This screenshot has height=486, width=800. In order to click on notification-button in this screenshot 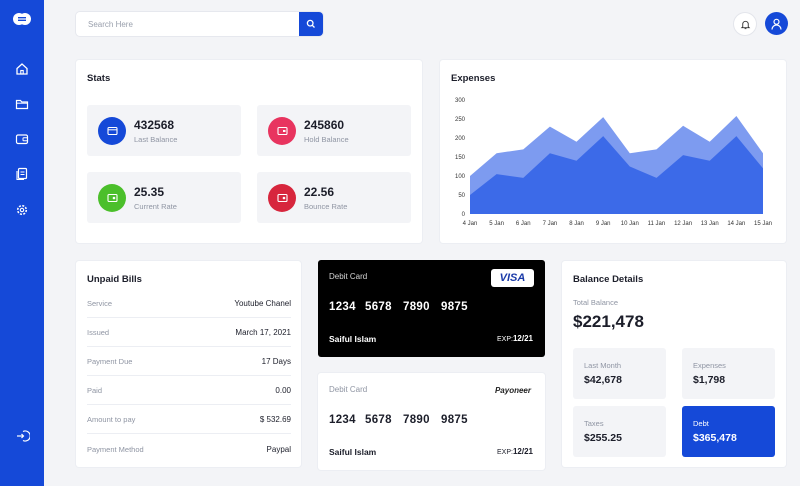, I will do `click(745, 24)`.